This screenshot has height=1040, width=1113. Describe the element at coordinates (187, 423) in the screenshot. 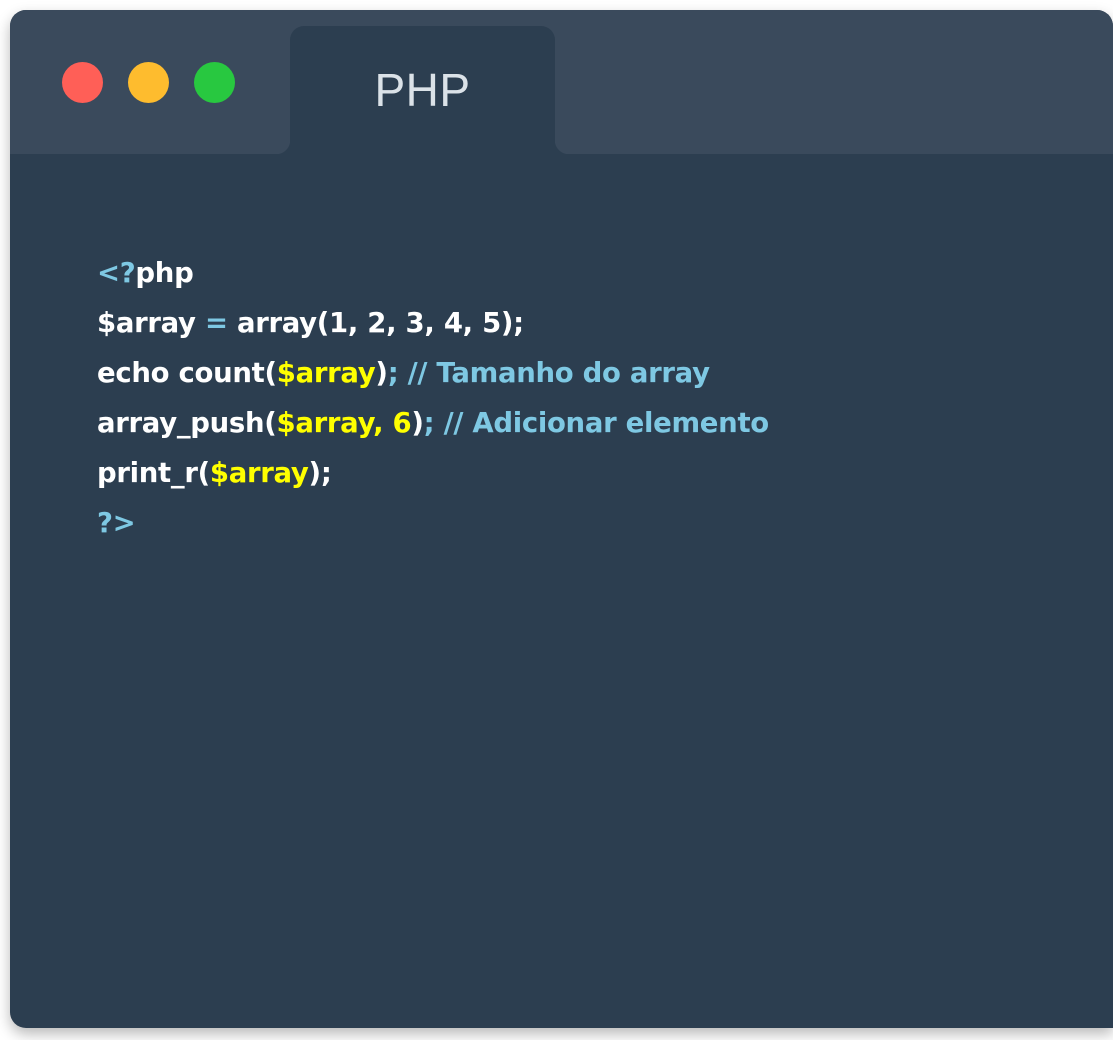

I see `code-token: array_push(` at that location.